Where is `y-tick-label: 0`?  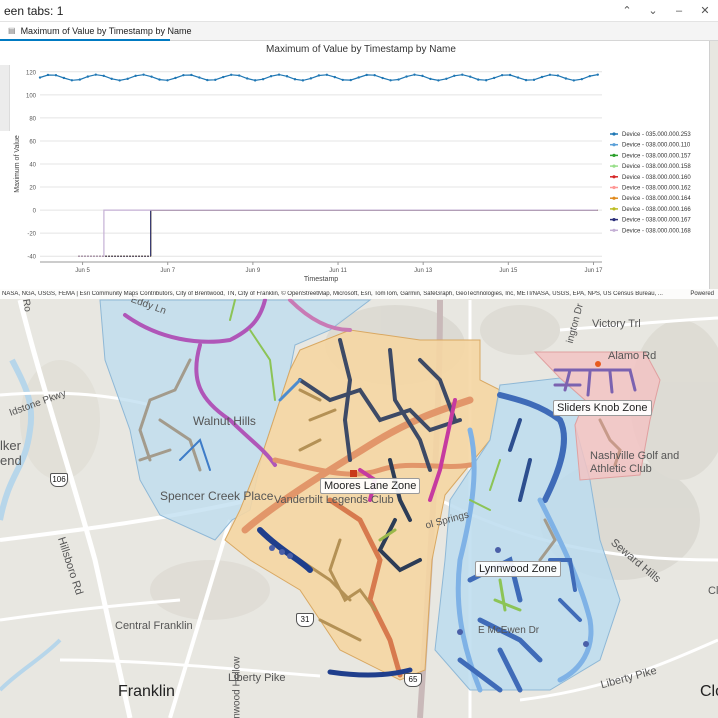
y-tick-label: 0 is located at coordinates (35, 212).